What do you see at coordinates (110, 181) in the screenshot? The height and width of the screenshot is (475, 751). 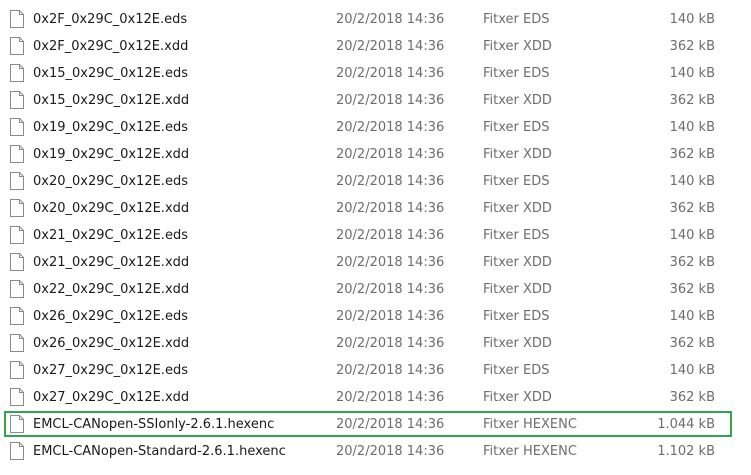 I see `file-name: 0x20_0x29C_0x12E.eds` at bounding box center [110, 181].